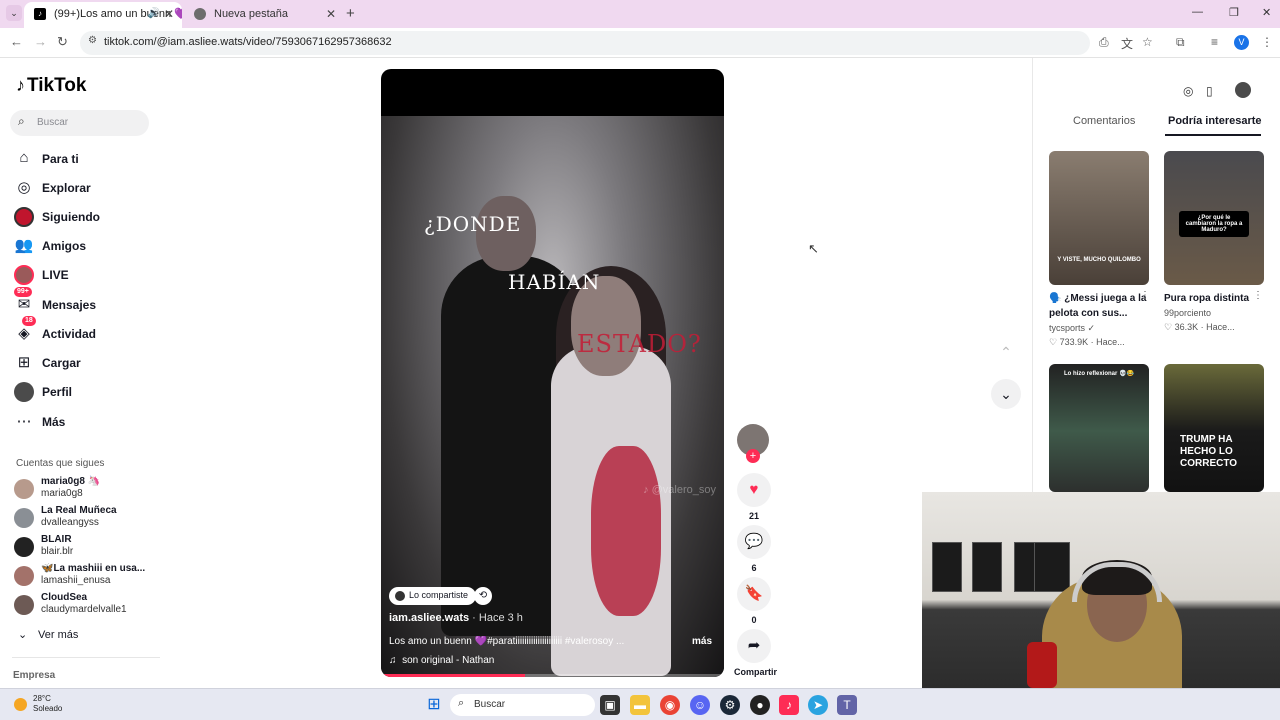 This screenshot has width=1280, height=720. Describe the element at coordinates (92, 40) in the screenshot. I see `site-info-icon: ⚙` at that location.